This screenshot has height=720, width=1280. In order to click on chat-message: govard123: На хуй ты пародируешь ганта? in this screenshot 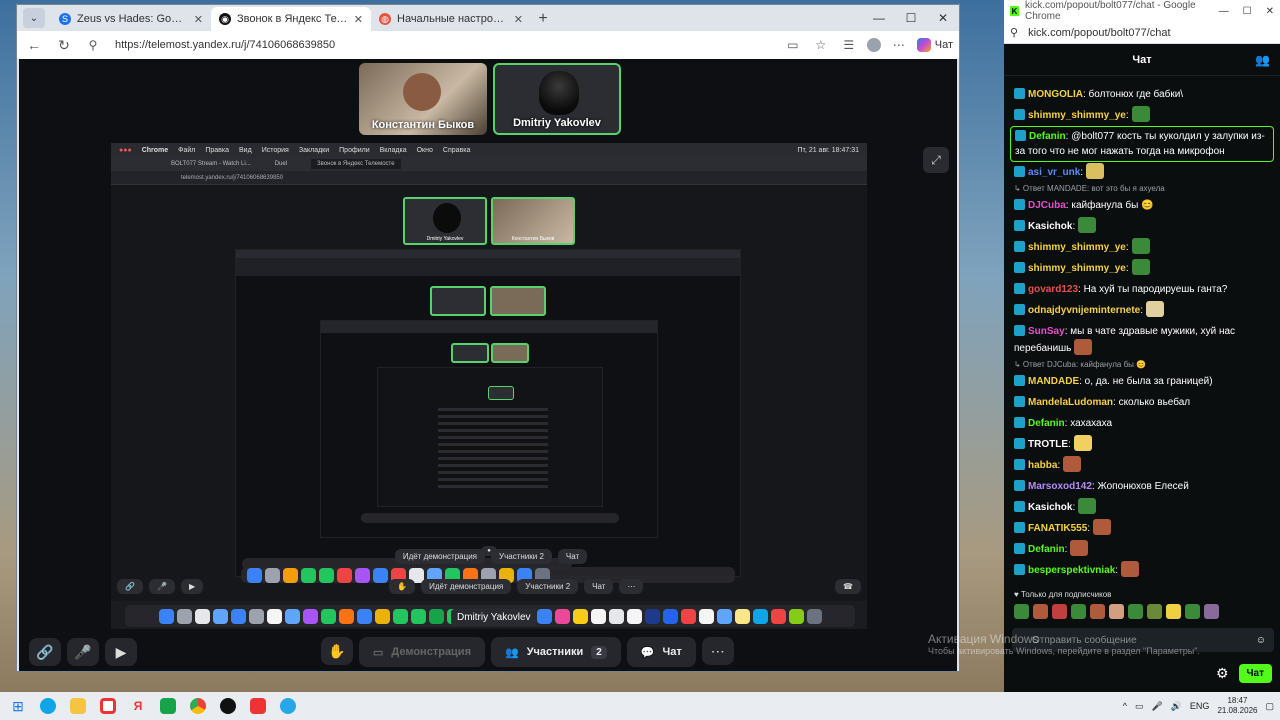, I will do `click(1144, 289)`.